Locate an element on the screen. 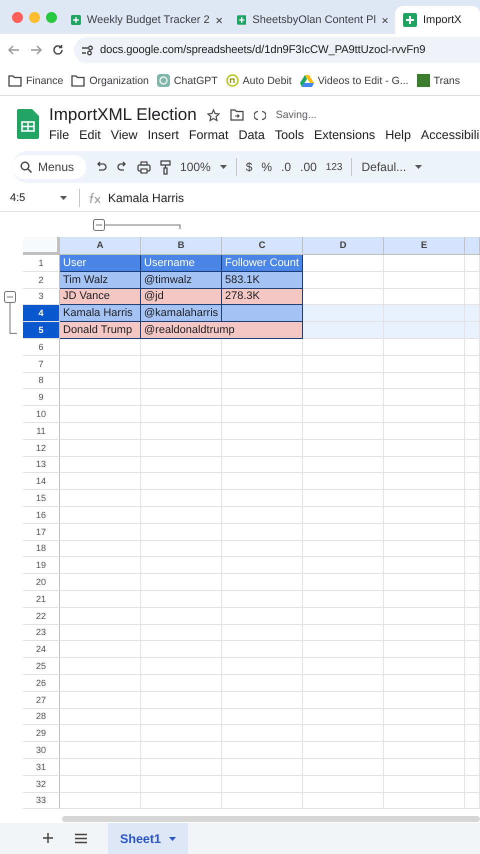 This screenshot has height=854, width=480. row-header: 33 is located at coordinates (41, 801).